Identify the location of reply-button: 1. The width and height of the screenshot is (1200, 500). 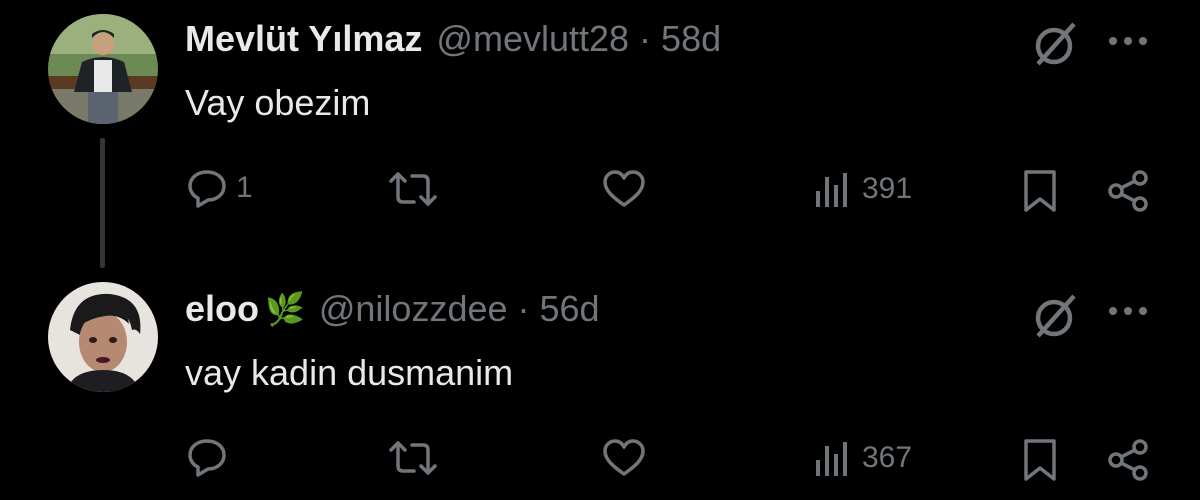
(219, 188).